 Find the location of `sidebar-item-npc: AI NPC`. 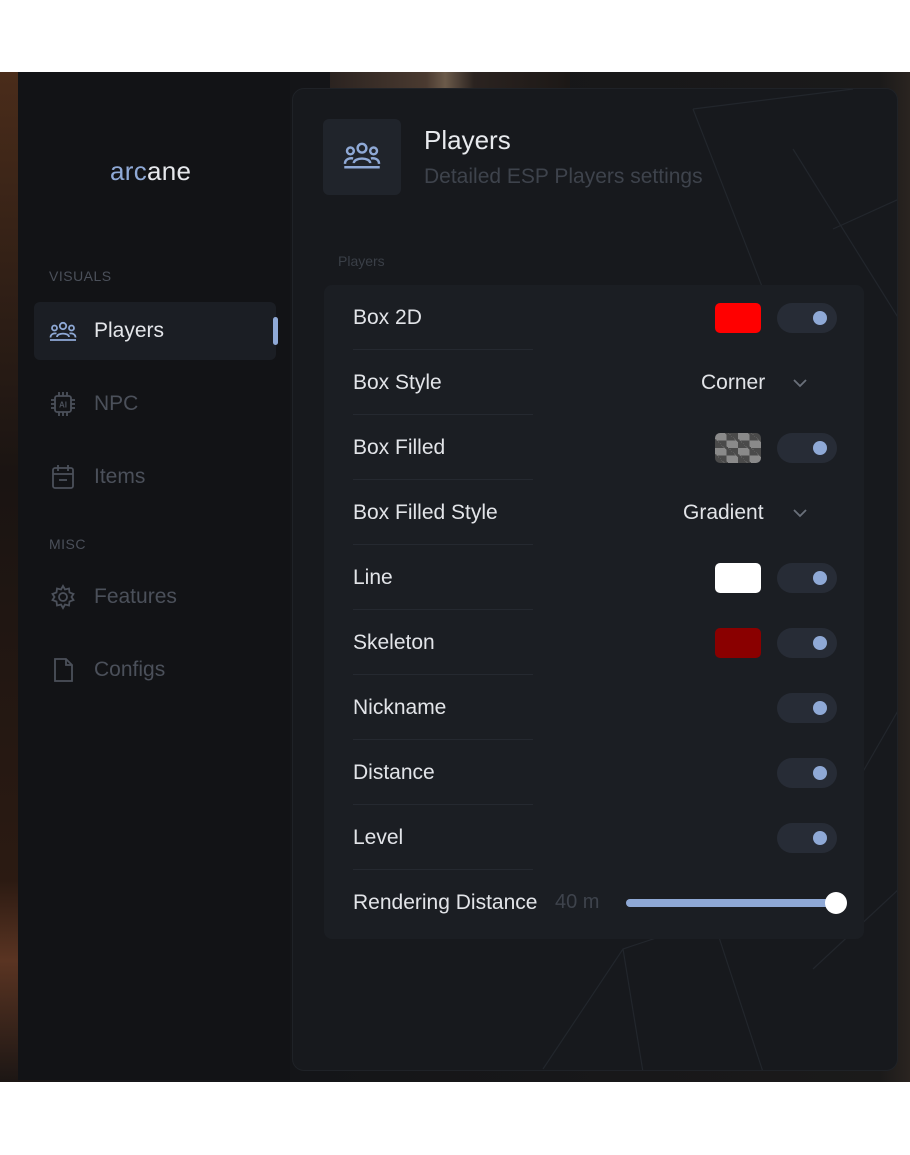

sidebar-item-npc: AI NPC is located at coordinates (155, 404).